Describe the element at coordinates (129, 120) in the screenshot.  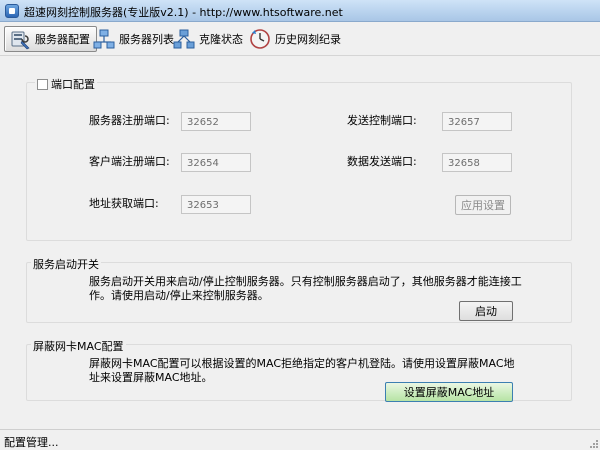
I see `server-register-port-label: 服务器注册端口:` at that location.